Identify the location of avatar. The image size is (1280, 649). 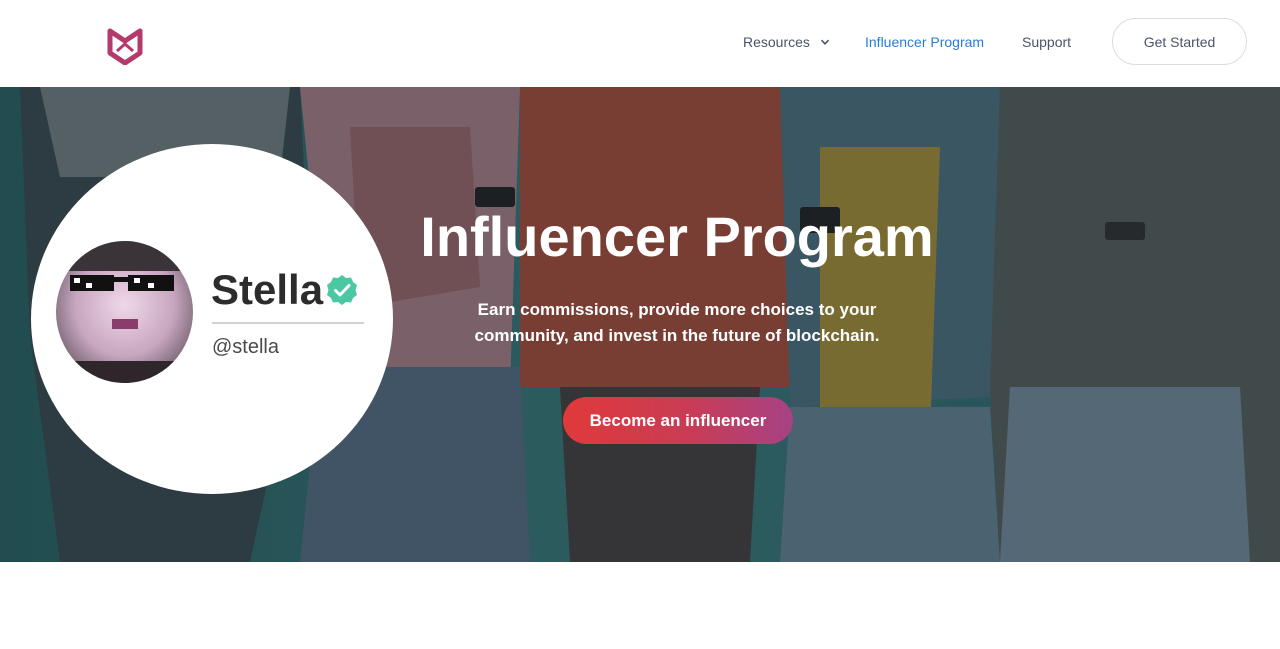
(124, 312).